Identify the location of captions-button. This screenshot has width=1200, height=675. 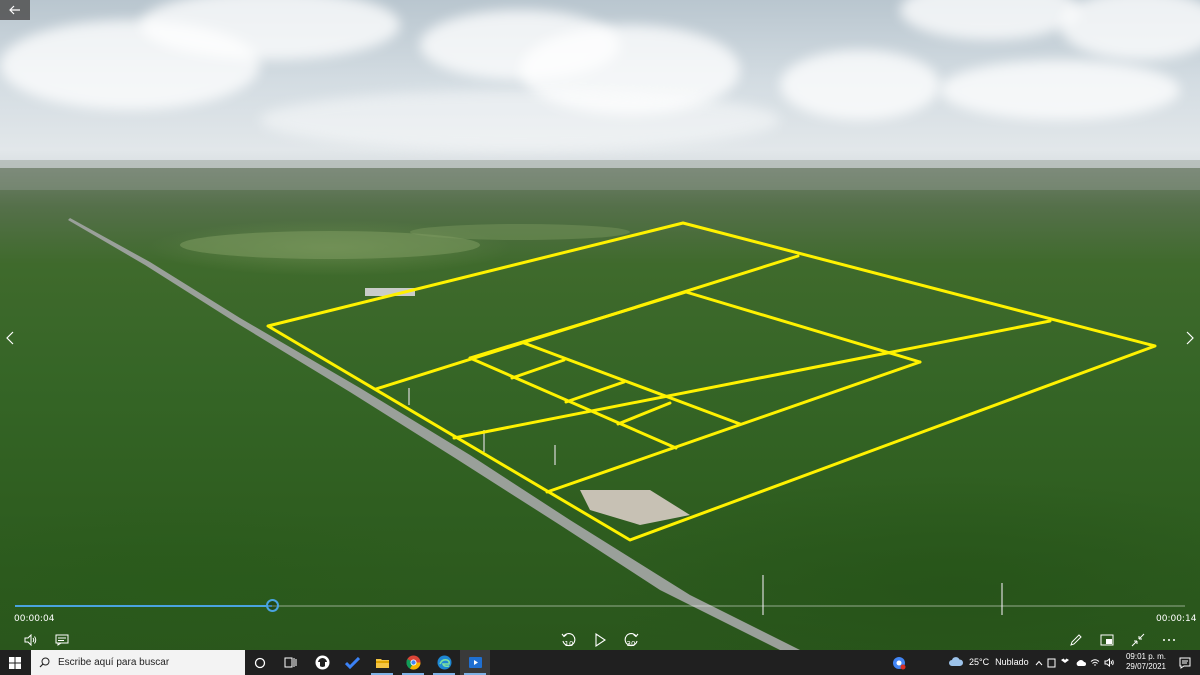
(62, 640).